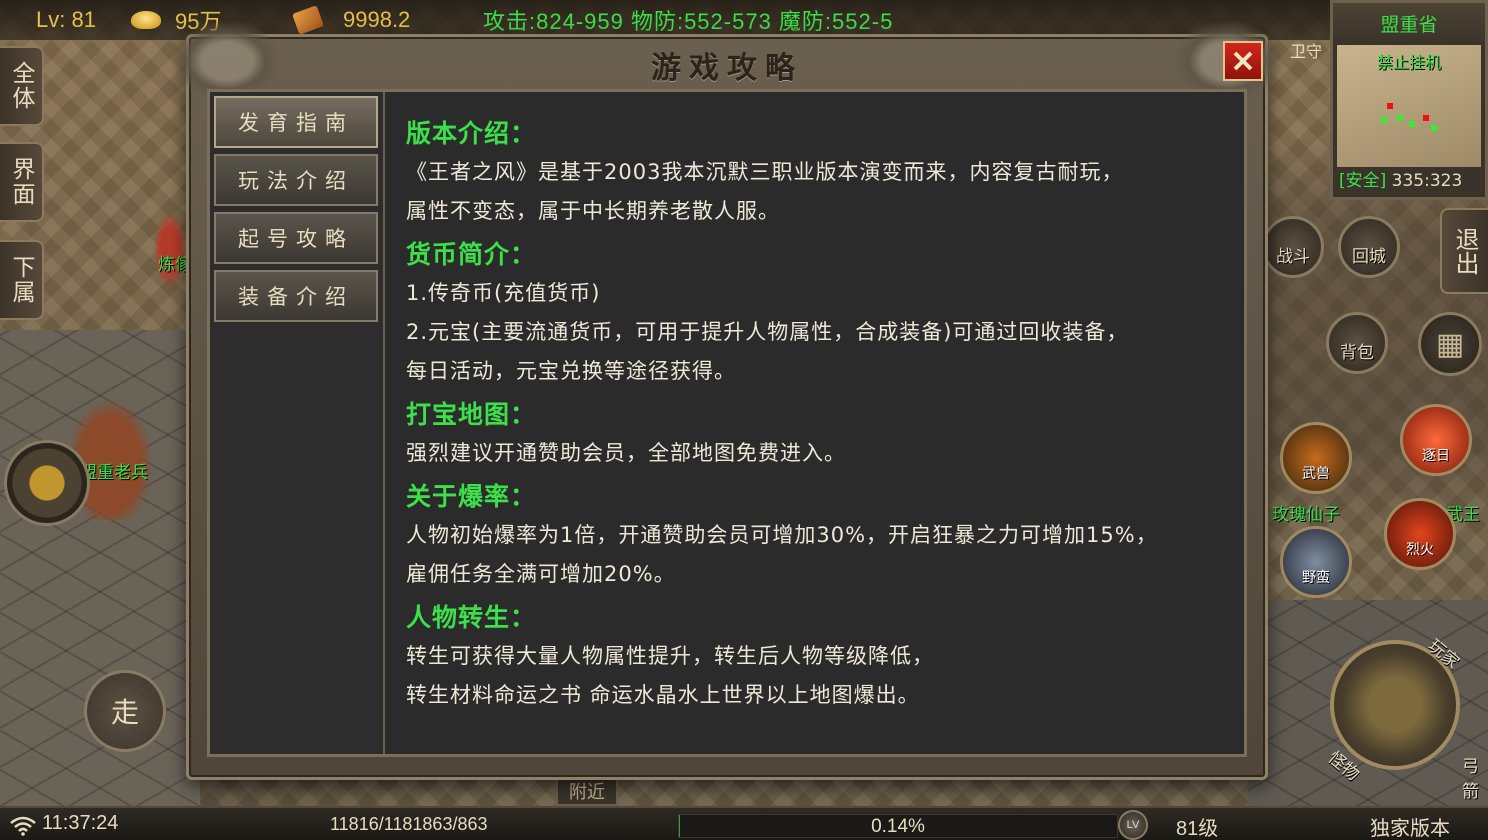 The height and width of the screenshot is (840, 1488). Describe the element at coordinates (22, 182) in the screenshot. I see `tab-interface: 界面` at that location.